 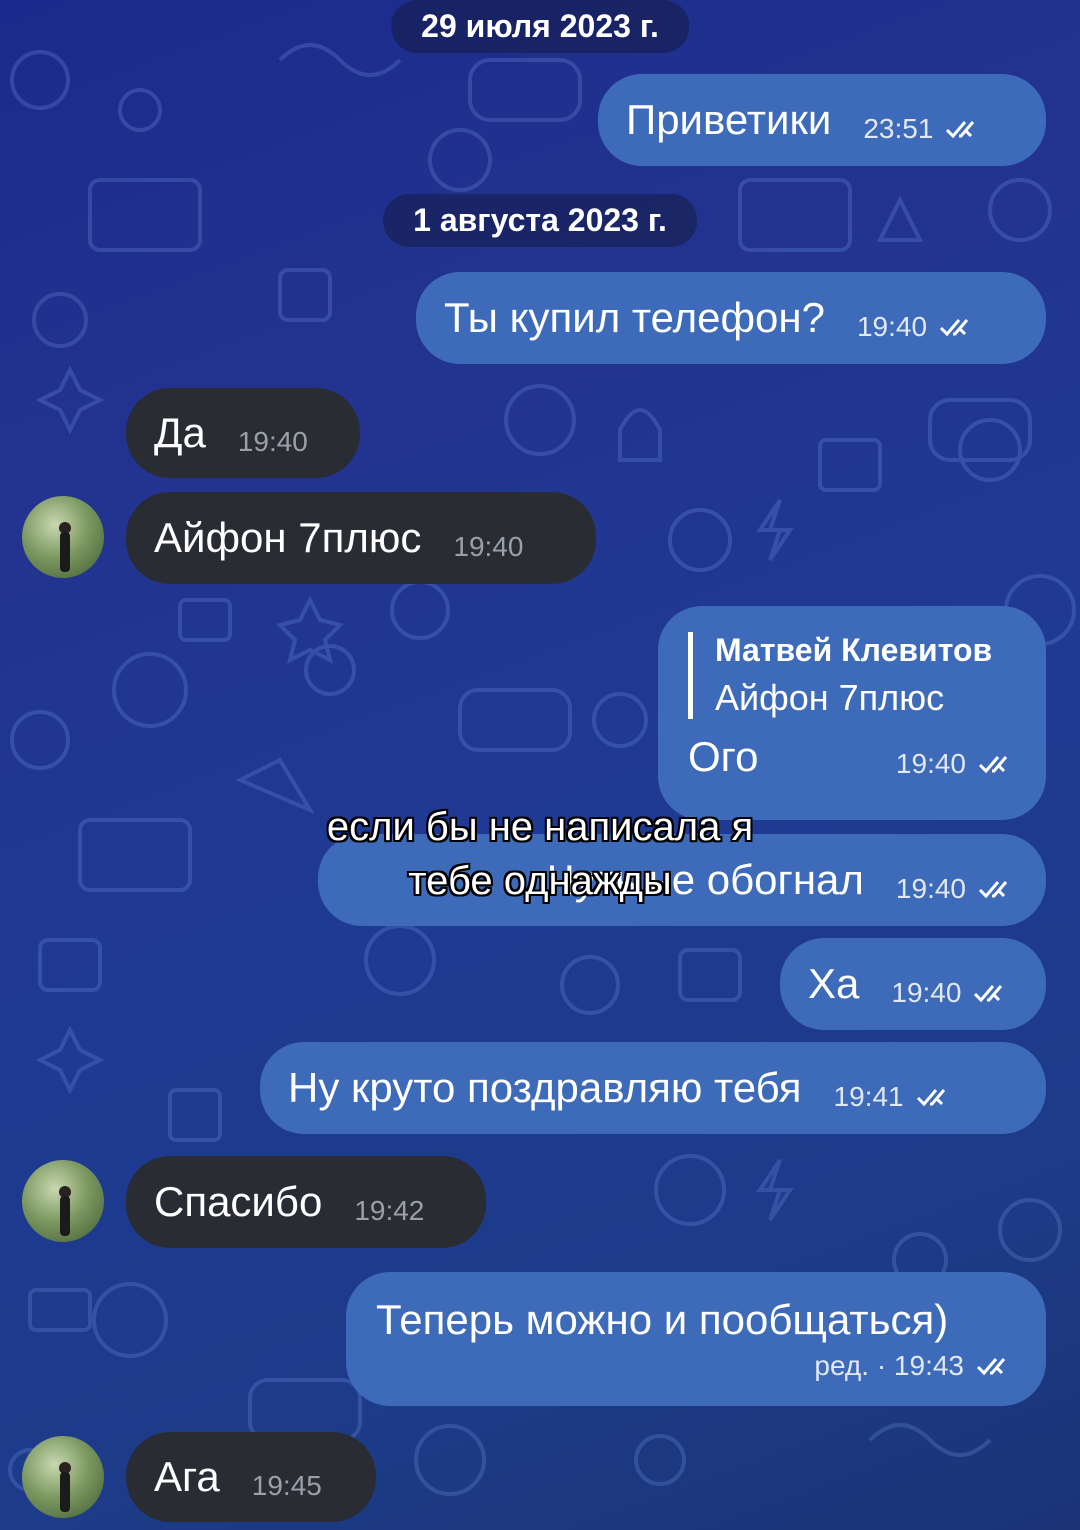 I want to click on message-text: Айфон 7плюс, so click(x=288, y=537).